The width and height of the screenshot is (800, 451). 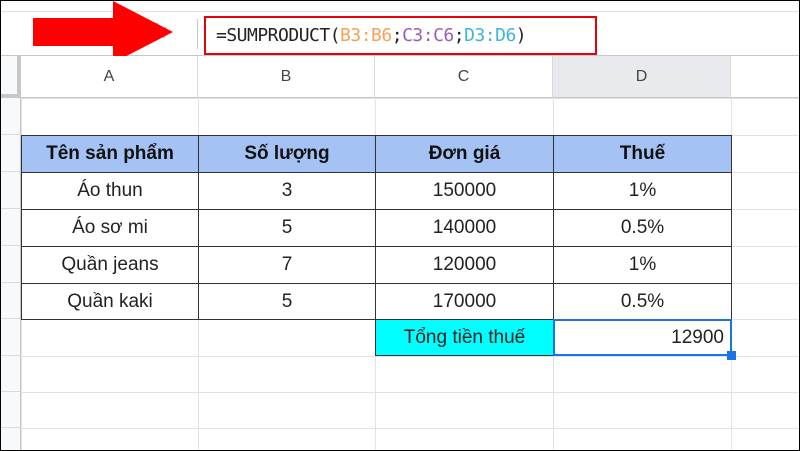 What do you see at coordinates (464, 154) in the screenshot?
I see `table-header-cell: Đơn giá` at bounding box center [464, 154].